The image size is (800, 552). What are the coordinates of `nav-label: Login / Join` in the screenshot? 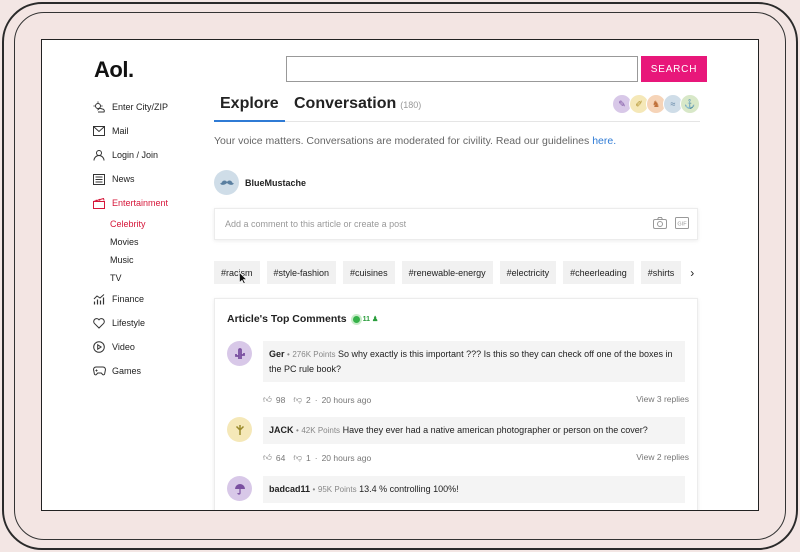 It's located at (135, 155).